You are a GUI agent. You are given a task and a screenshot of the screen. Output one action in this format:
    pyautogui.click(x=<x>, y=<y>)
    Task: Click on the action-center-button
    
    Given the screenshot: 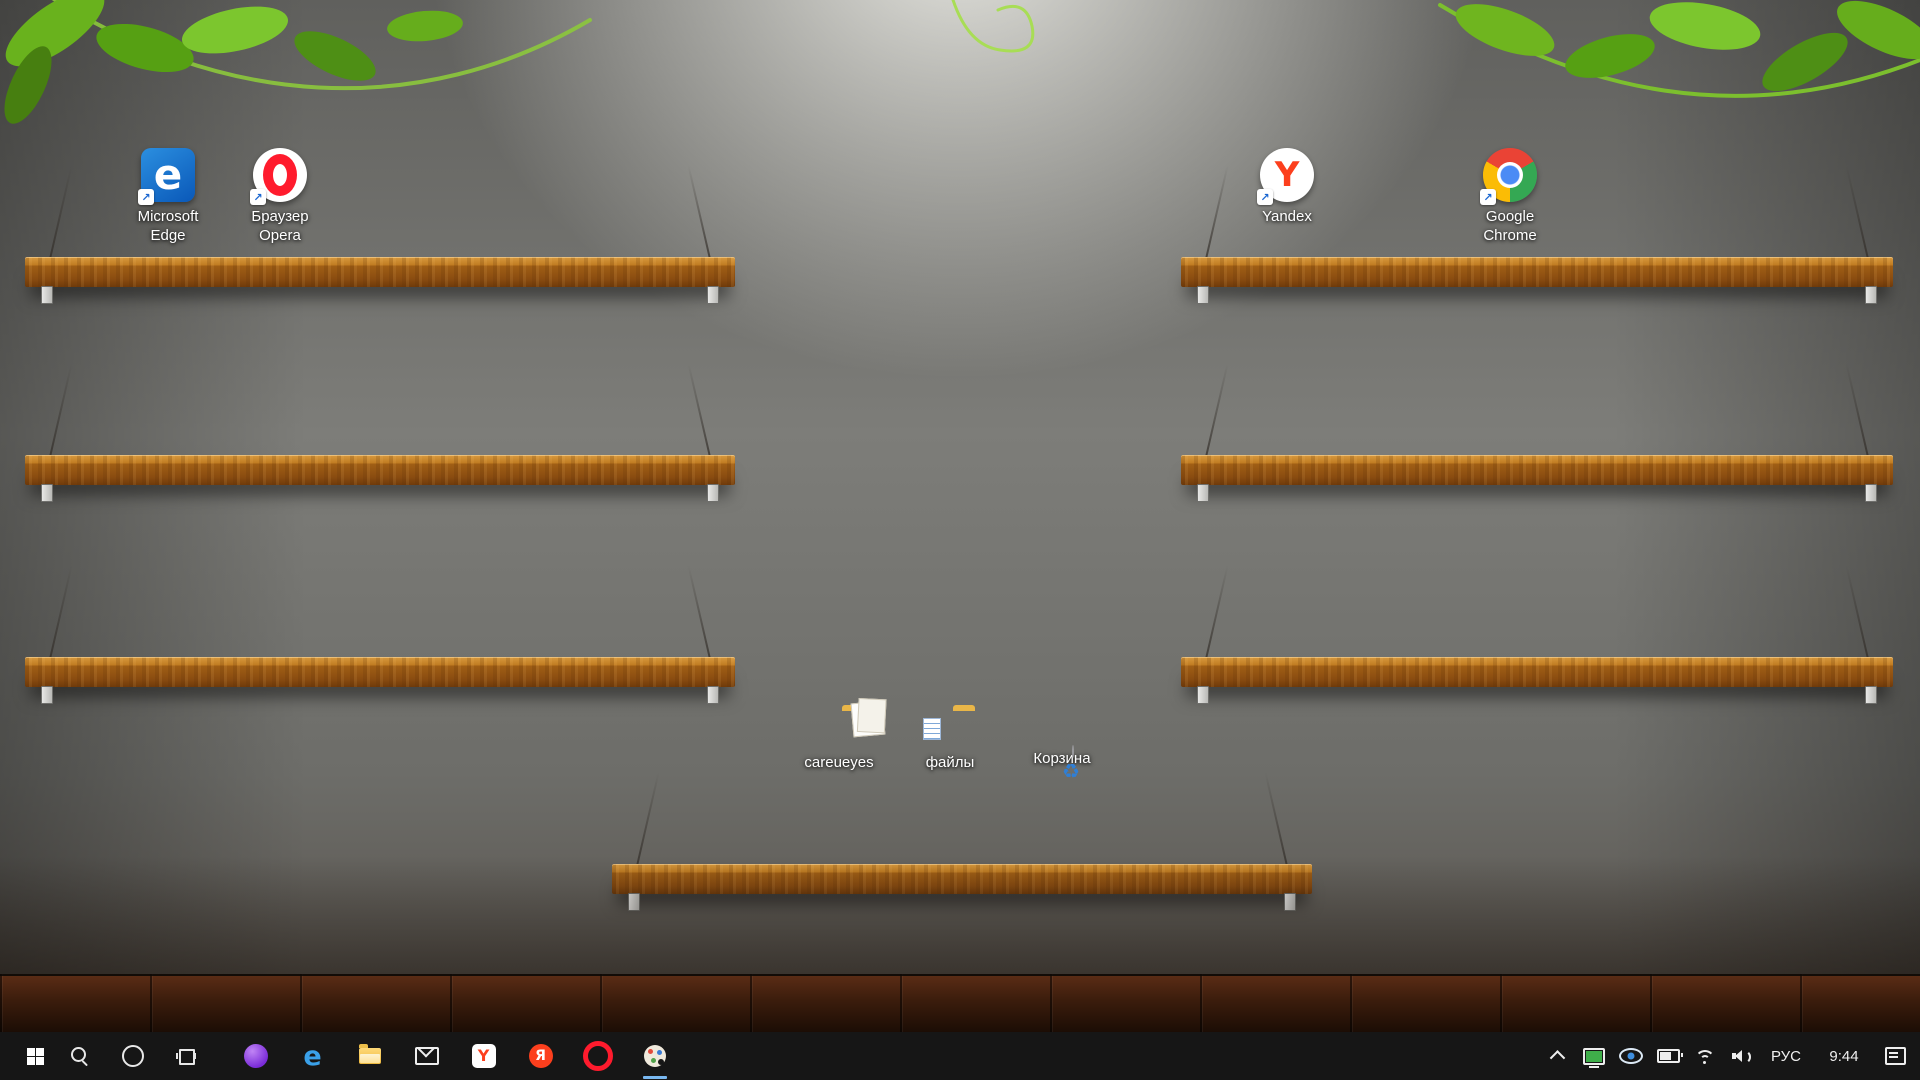 What is the action you would take?
    pyautogui.click(x=1895, y=1056)
    